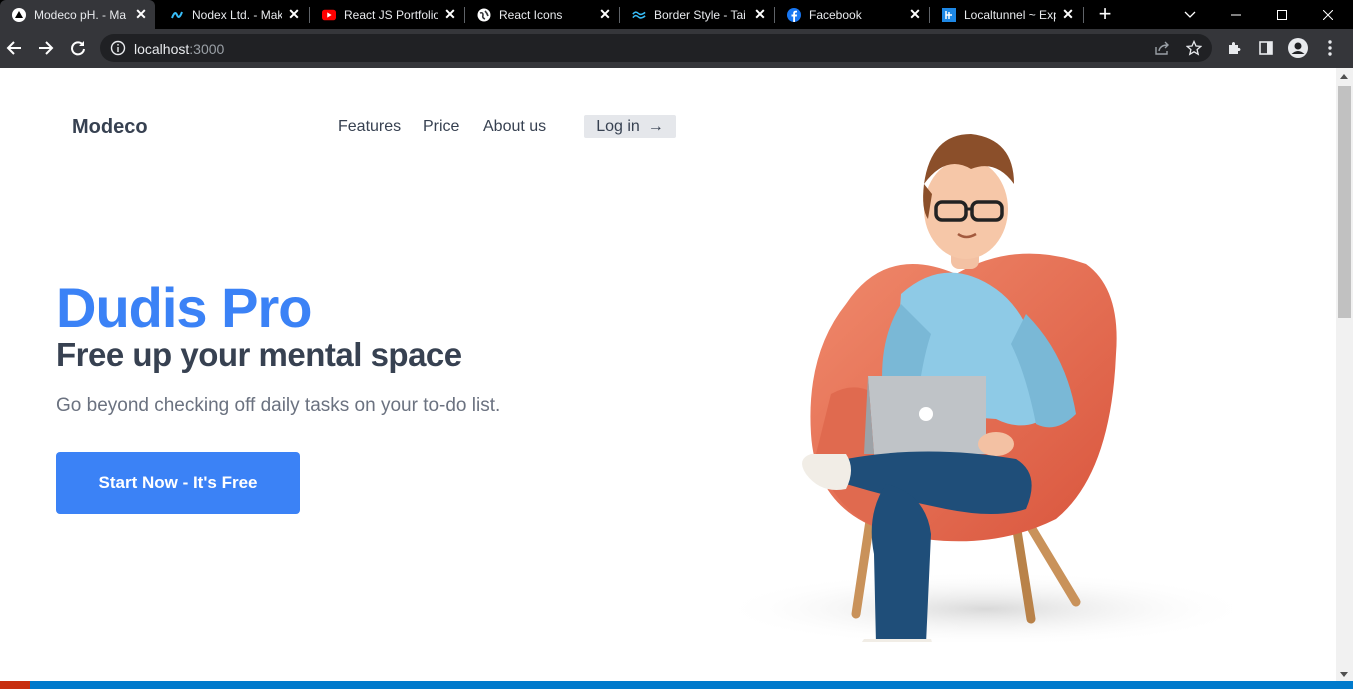 This screenshot has height=689, width=1353. Describe the element at coordinates (655, 126) in the screenshot. I see `arrow-right-icon: →` at that location.